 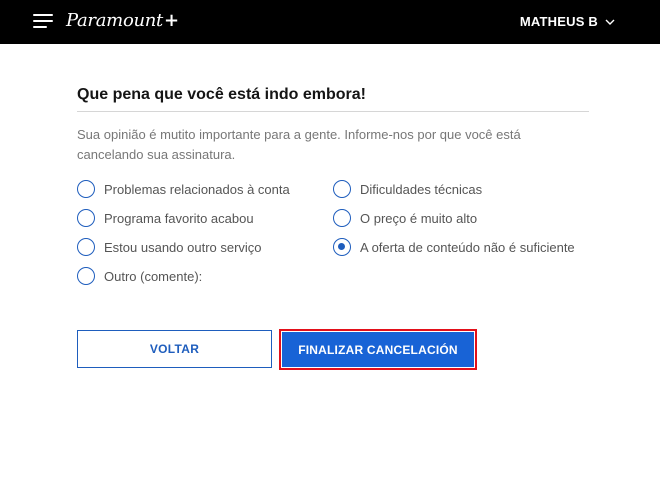 What do you see at coordinates (114, 20) in the screenshot?
I see `logo-text: Paramount` at bounding box center [114, 20].